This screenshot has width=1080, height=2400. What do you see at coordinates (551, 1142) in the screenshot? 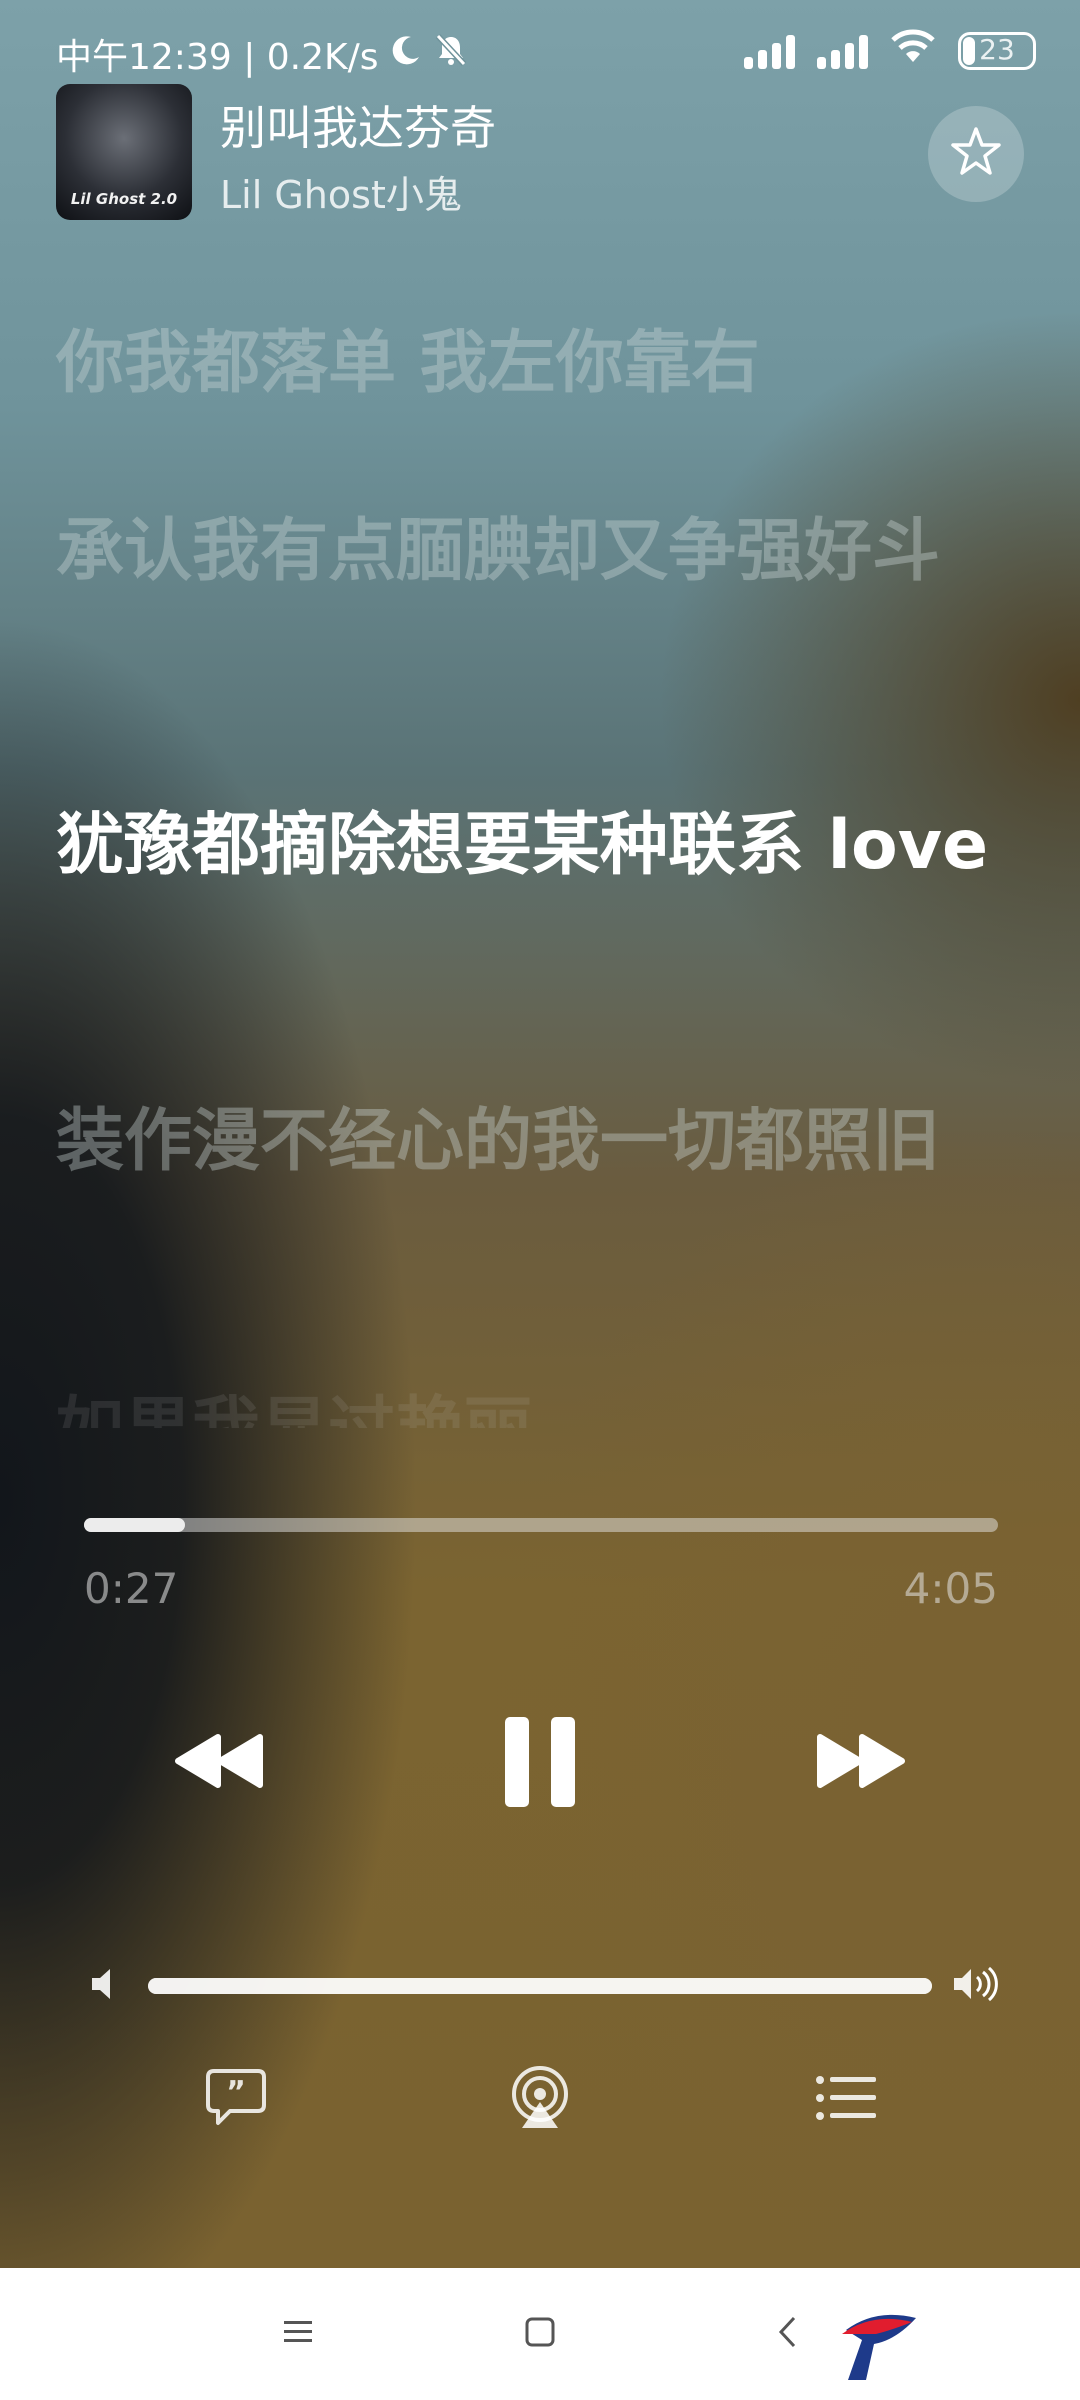
I see `lyric-line: 装作漫不经心的我一切都照旧` at bounding box center [551, 1142].